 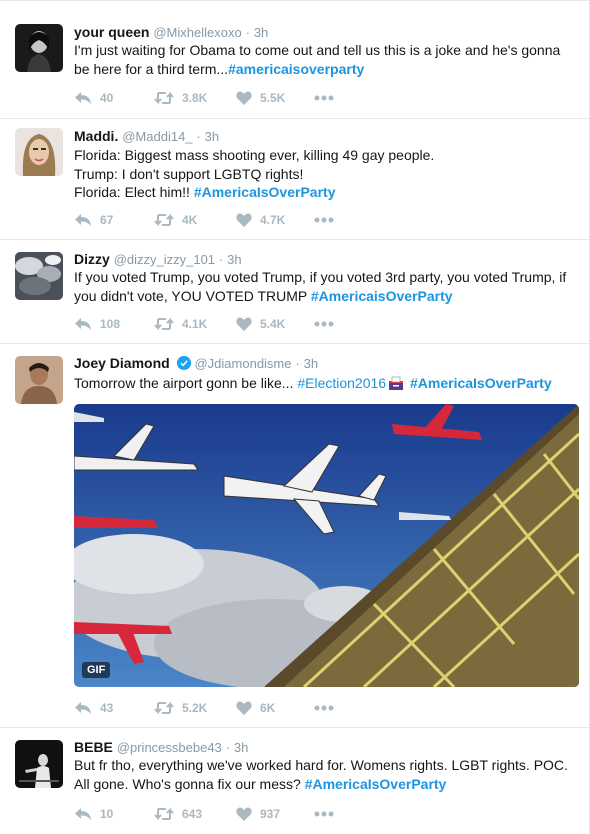 I want to click on tweet-header: Dizzy @dizzy_izzy_101 · 3h, so click(x=158, y=259).